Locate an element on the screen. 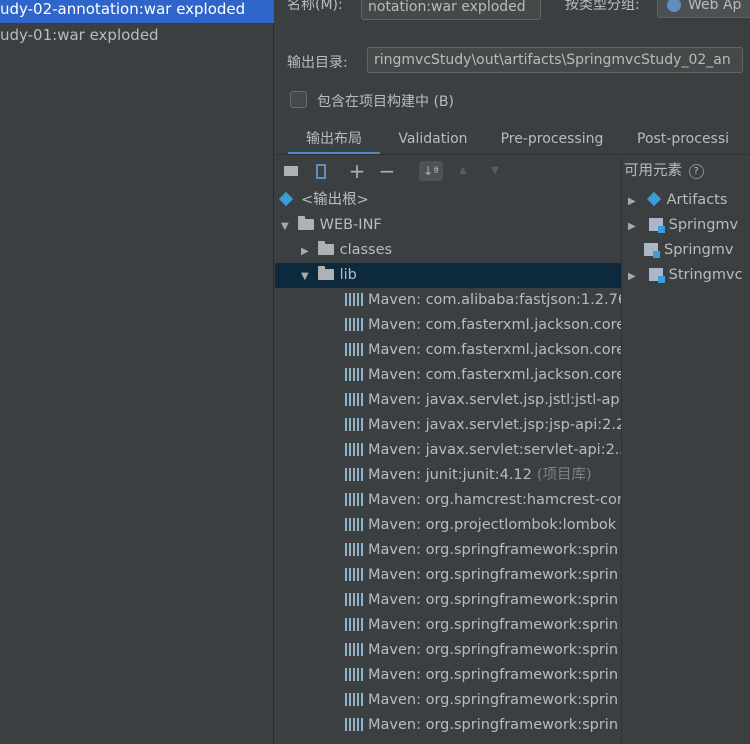  library-item: Maven: org.hamcrest:hamcrest-cor is located at coordinates (448, 500).